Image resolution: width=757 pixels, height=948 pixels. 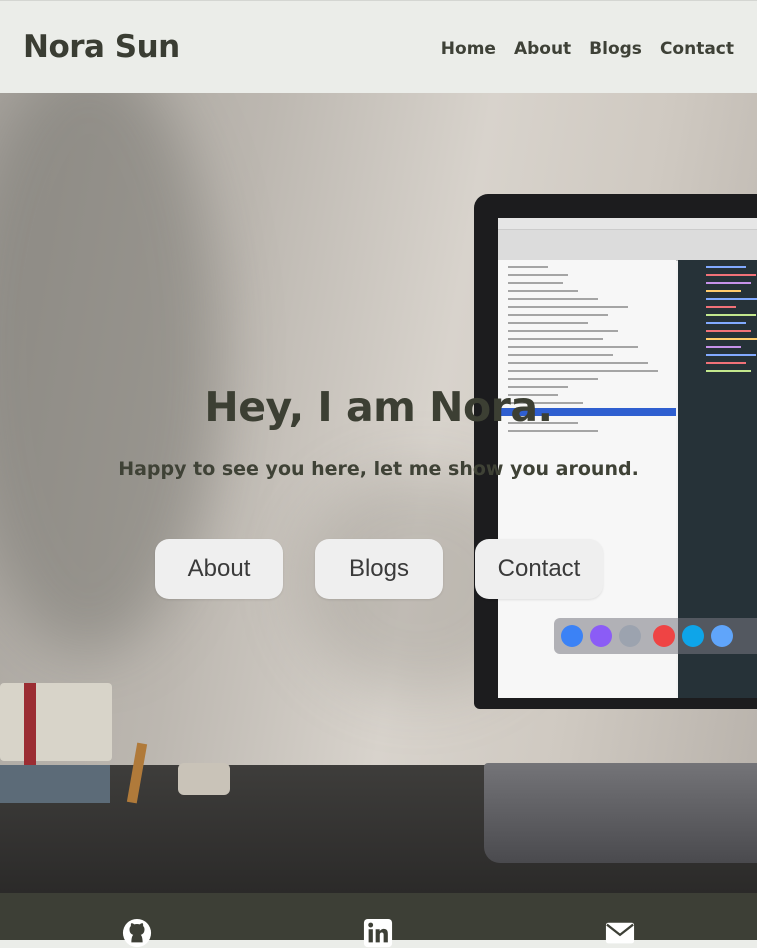 I want to click on about-button: About, so click(x=219, y=569).